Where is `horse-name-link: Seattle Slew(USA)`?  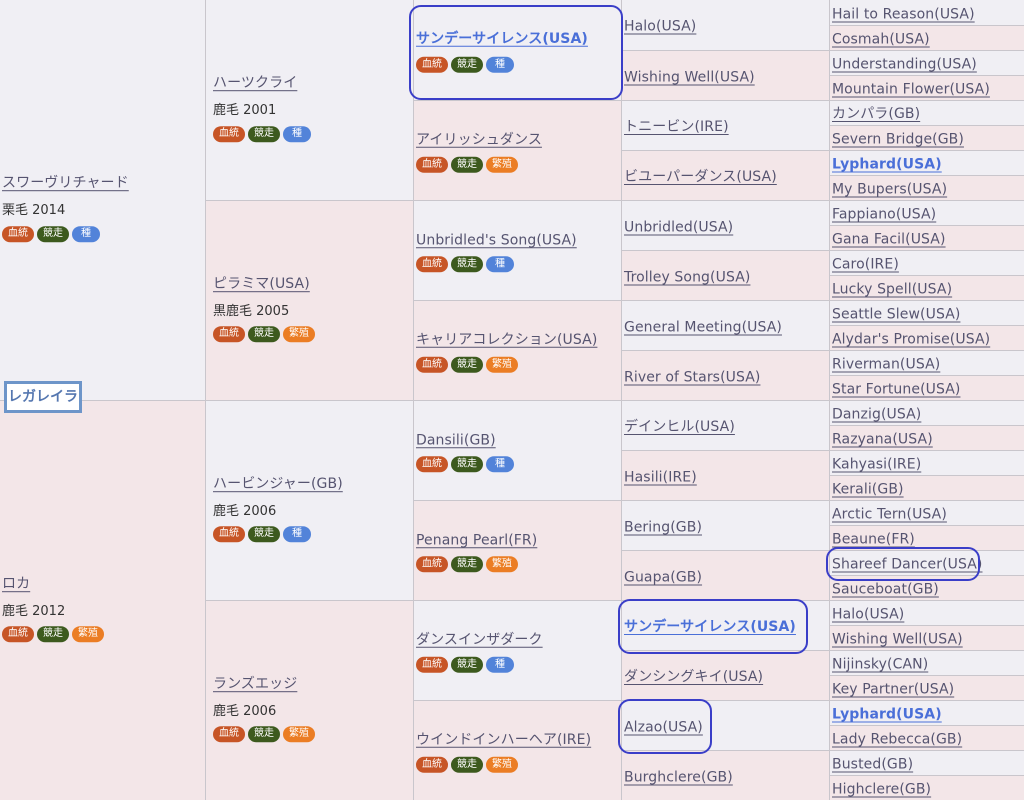
horse-name-link: Seattle Slew(USA) is located at coordinates (896, 315).